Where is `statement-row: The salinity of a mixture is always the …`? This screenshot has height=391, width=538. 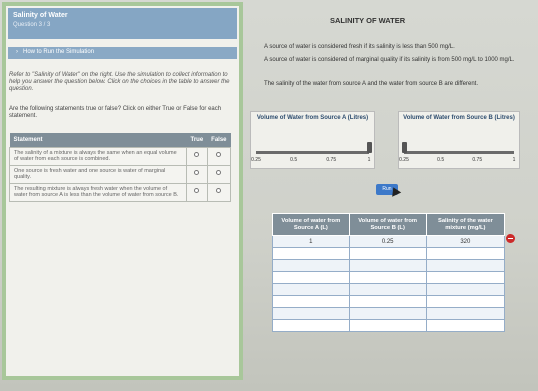 statement-row: The salinity of a mixture is always the … is located at coordinates (120, 156).